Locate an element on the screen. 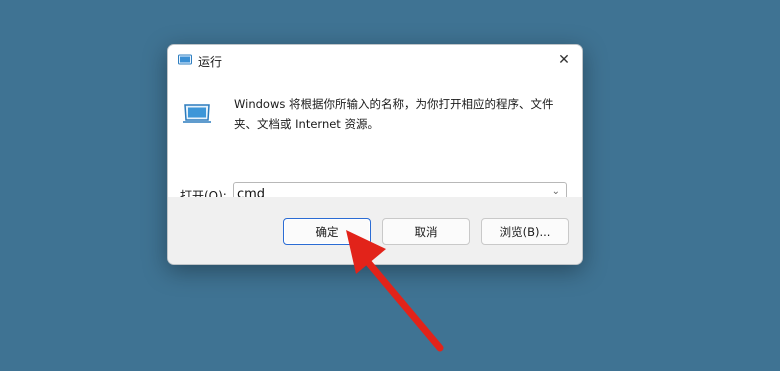 The width and height of the screenshot is (780, 371). close-button: ✕ is located at coordinates (564, 60).